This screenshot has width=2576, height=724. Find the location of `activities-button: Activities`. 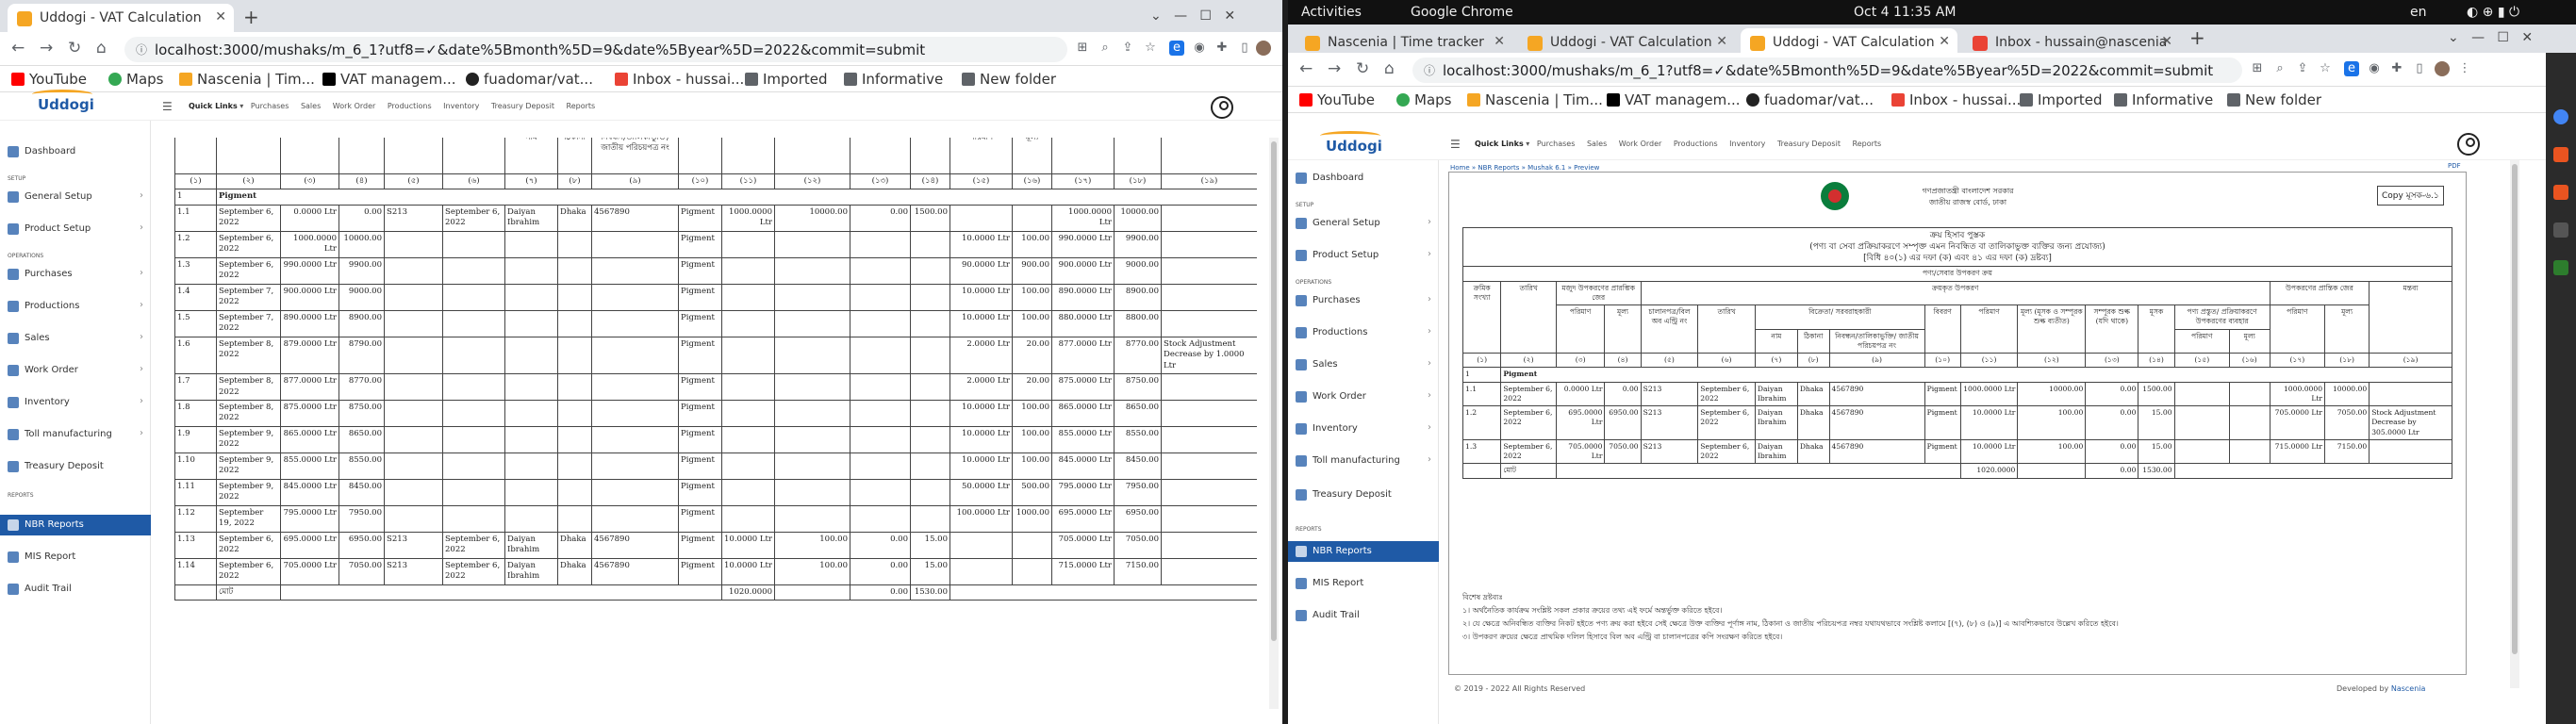

activities-button: Activities is located at coordinates (1331, 12).